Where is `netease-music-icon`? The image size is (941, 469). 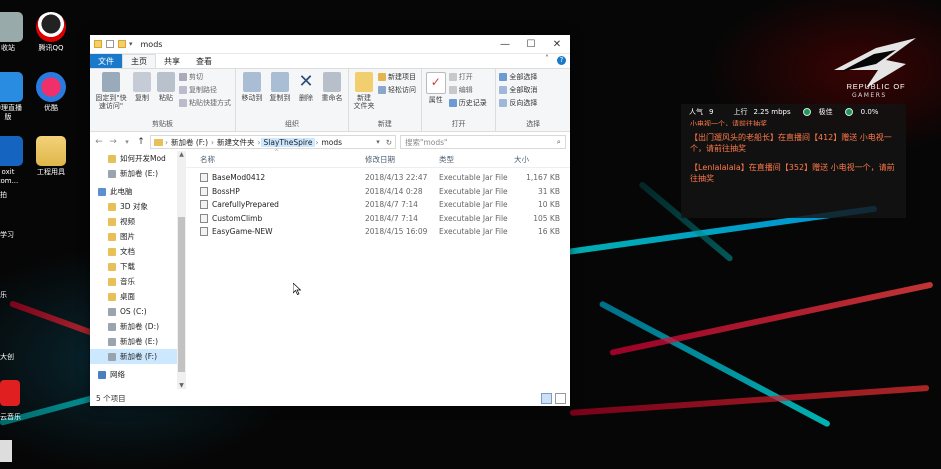 netease-music-icon is located at coordinates (10, 393).